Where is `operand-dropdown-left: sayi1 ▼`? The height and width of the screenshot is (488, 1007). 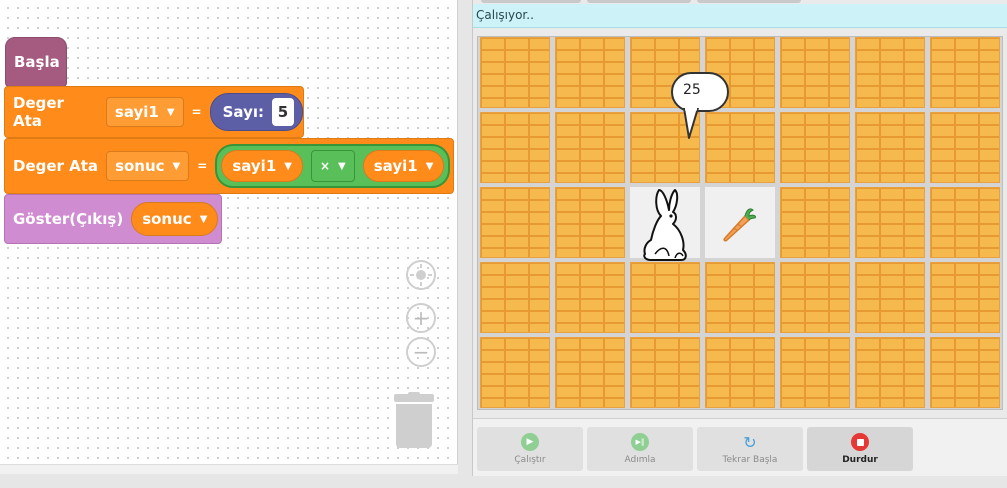 operand-dropdown-left: sayi1 ▼ is located at coordinates (262, 166).